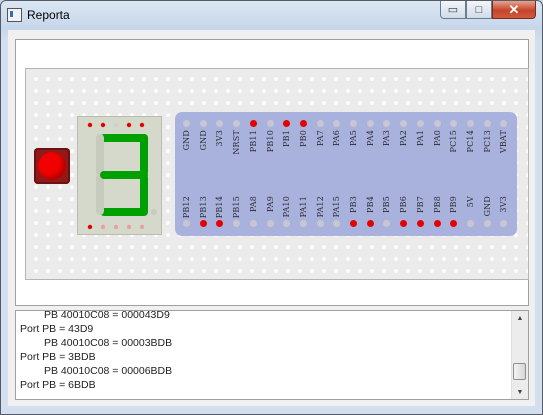  What do you see at coordinates (108, 371) in the screenshot?
I see `log-line: PB 40010C08 = 00006BDB` at bounding box center [108, 371].